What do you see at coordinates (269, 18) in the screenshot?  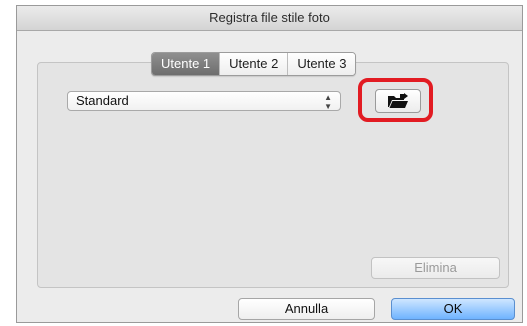 I see `window-title: Registra file stile foto` at bounding box center [269, 18].